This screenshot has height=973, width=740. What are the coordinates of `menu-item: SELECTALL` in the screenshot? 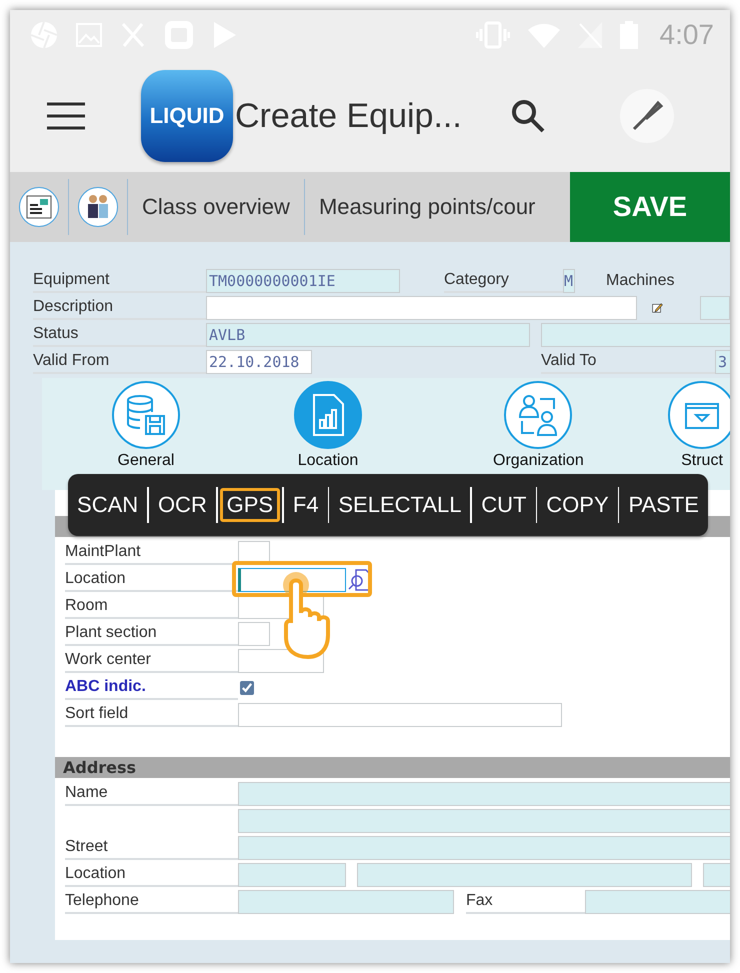 It's located at (399, 505).